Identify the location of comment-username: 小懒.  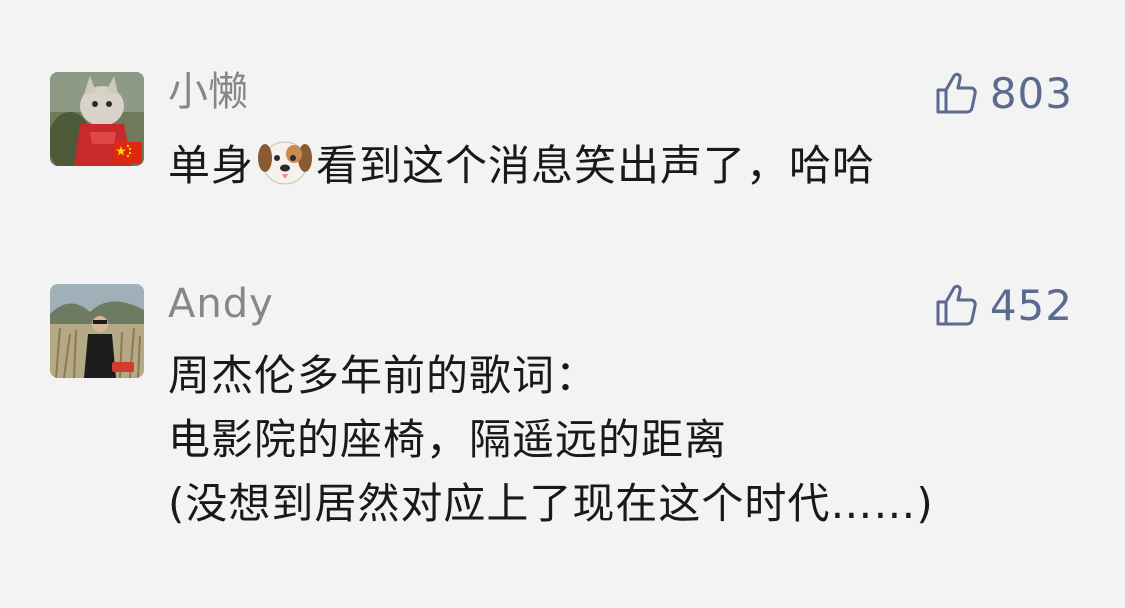
(208, 92).